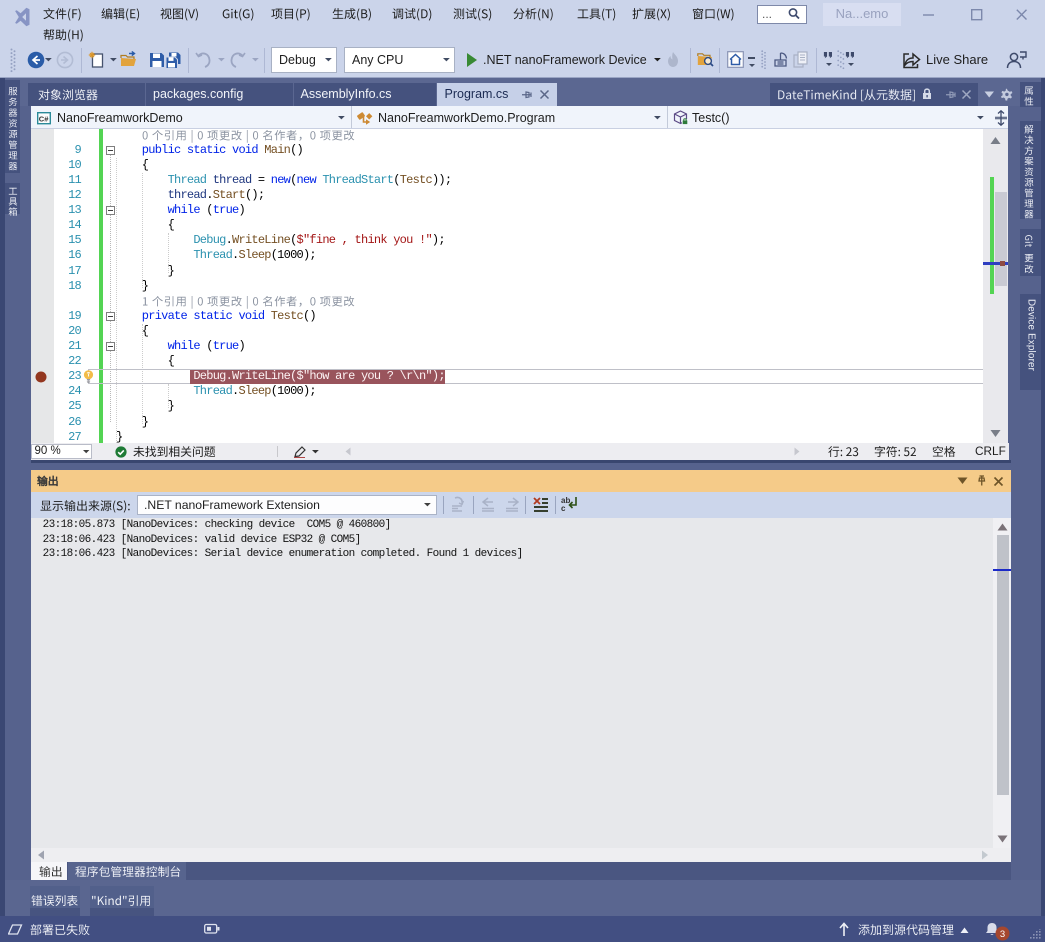  What do you see at coordinates (44, 118) in the screenshot?
I see `svg-text: C#` at bounding box center [44, 118].